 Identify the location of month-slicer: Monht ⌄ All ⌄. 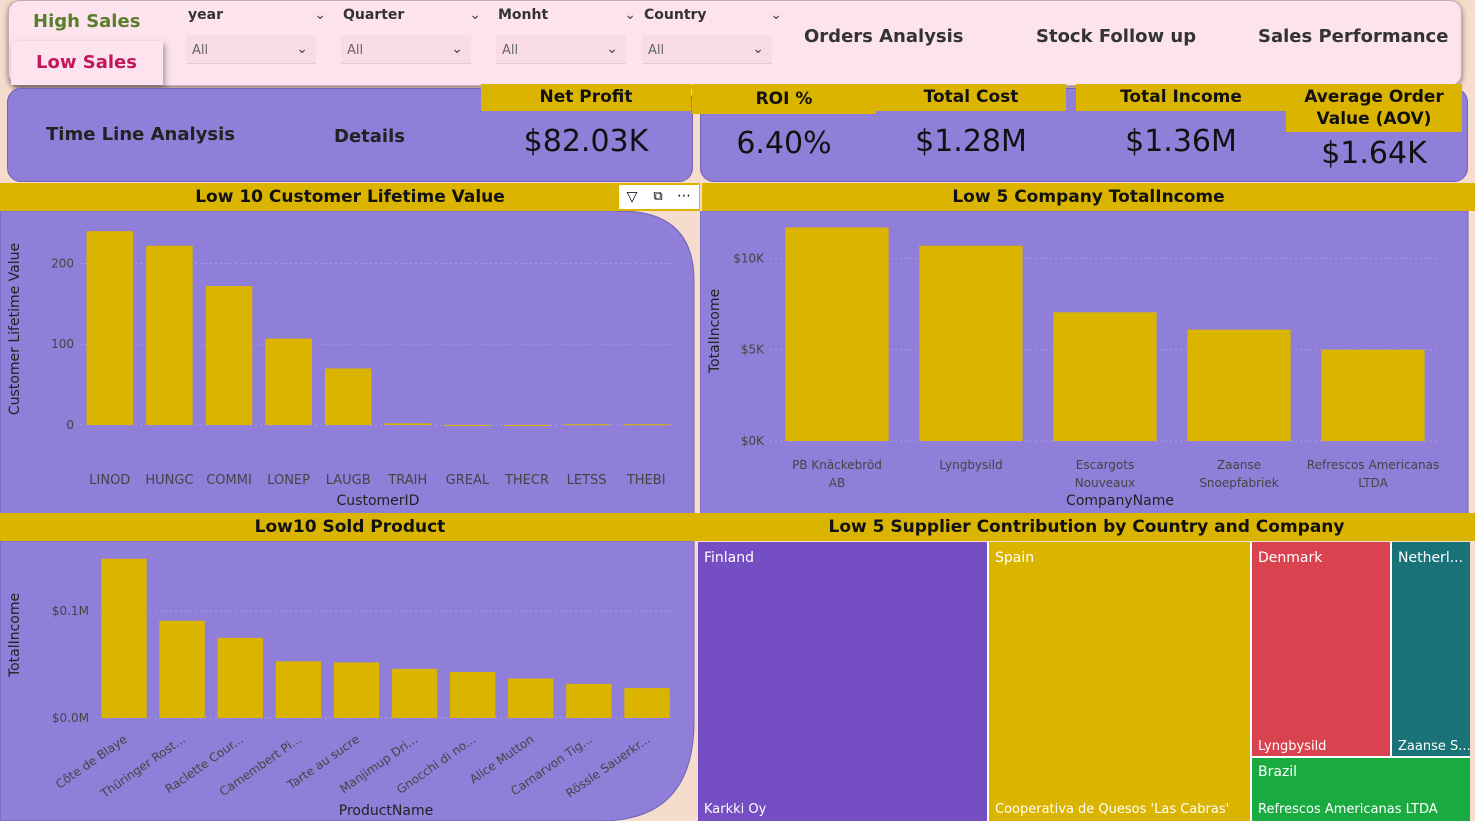
(566, 36).